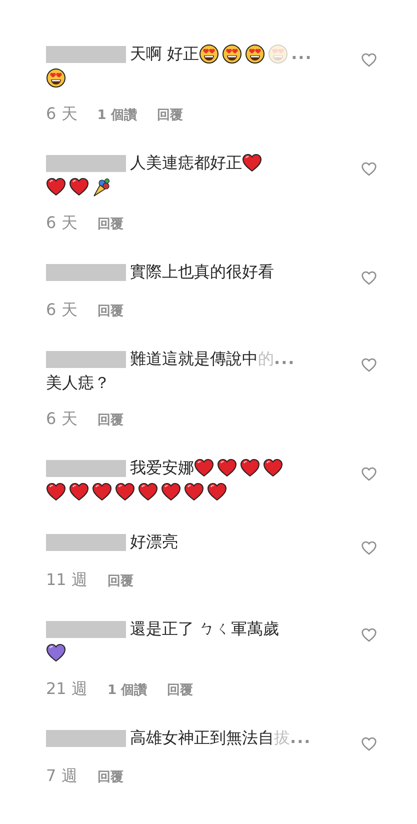  What do you see at coordinates (266, 359) in the screenshot?
I see `comment-text: 的` at bounding box center [266, 359].